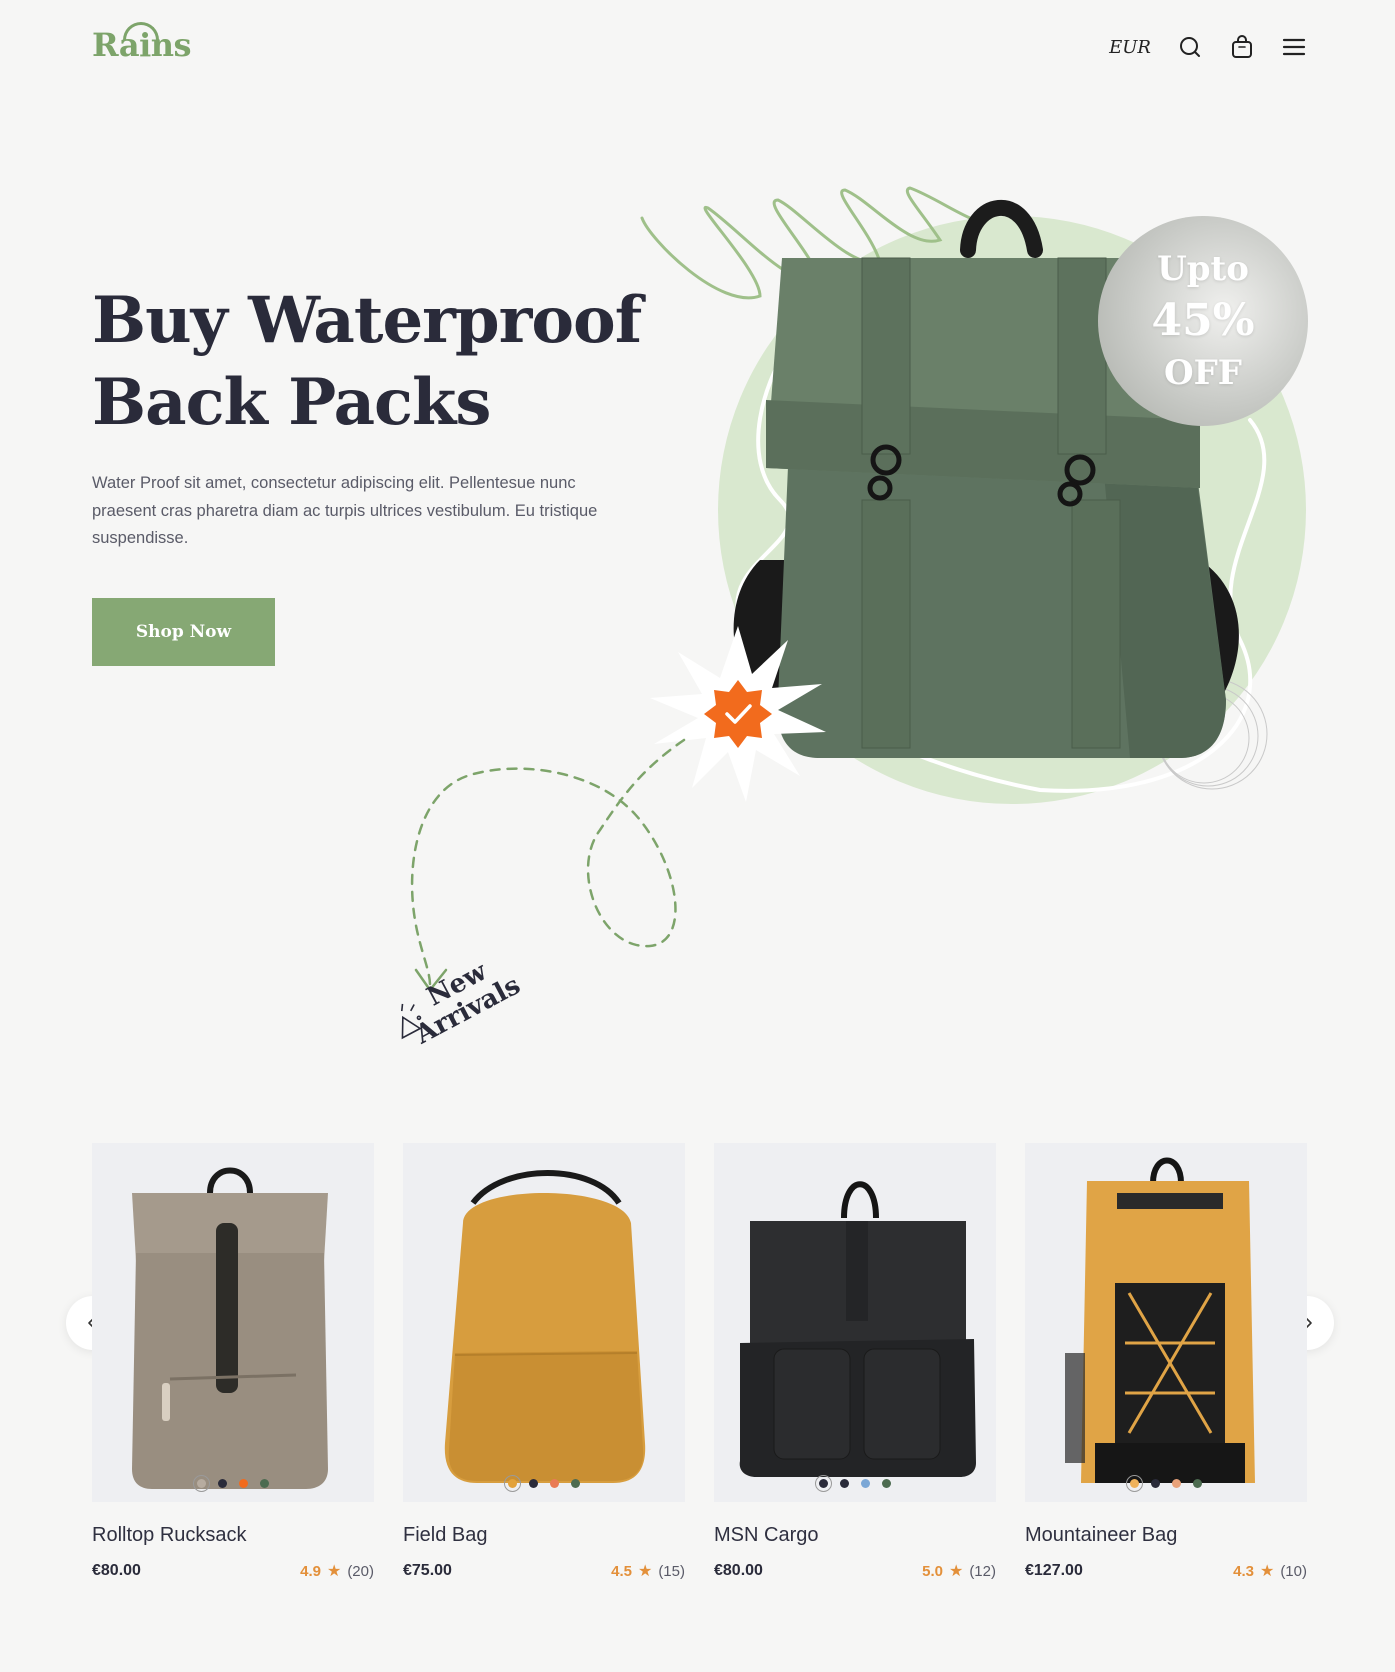  I want to click on product-meta: €80.00 5.0 ★ (12), so click(855, 1571).